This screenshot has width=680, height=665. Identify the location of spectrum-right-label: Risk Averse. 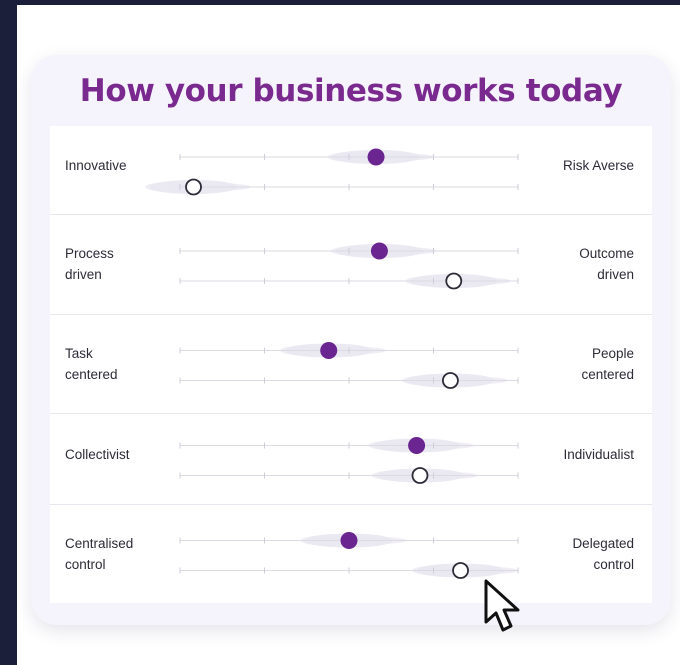
(598, 165).